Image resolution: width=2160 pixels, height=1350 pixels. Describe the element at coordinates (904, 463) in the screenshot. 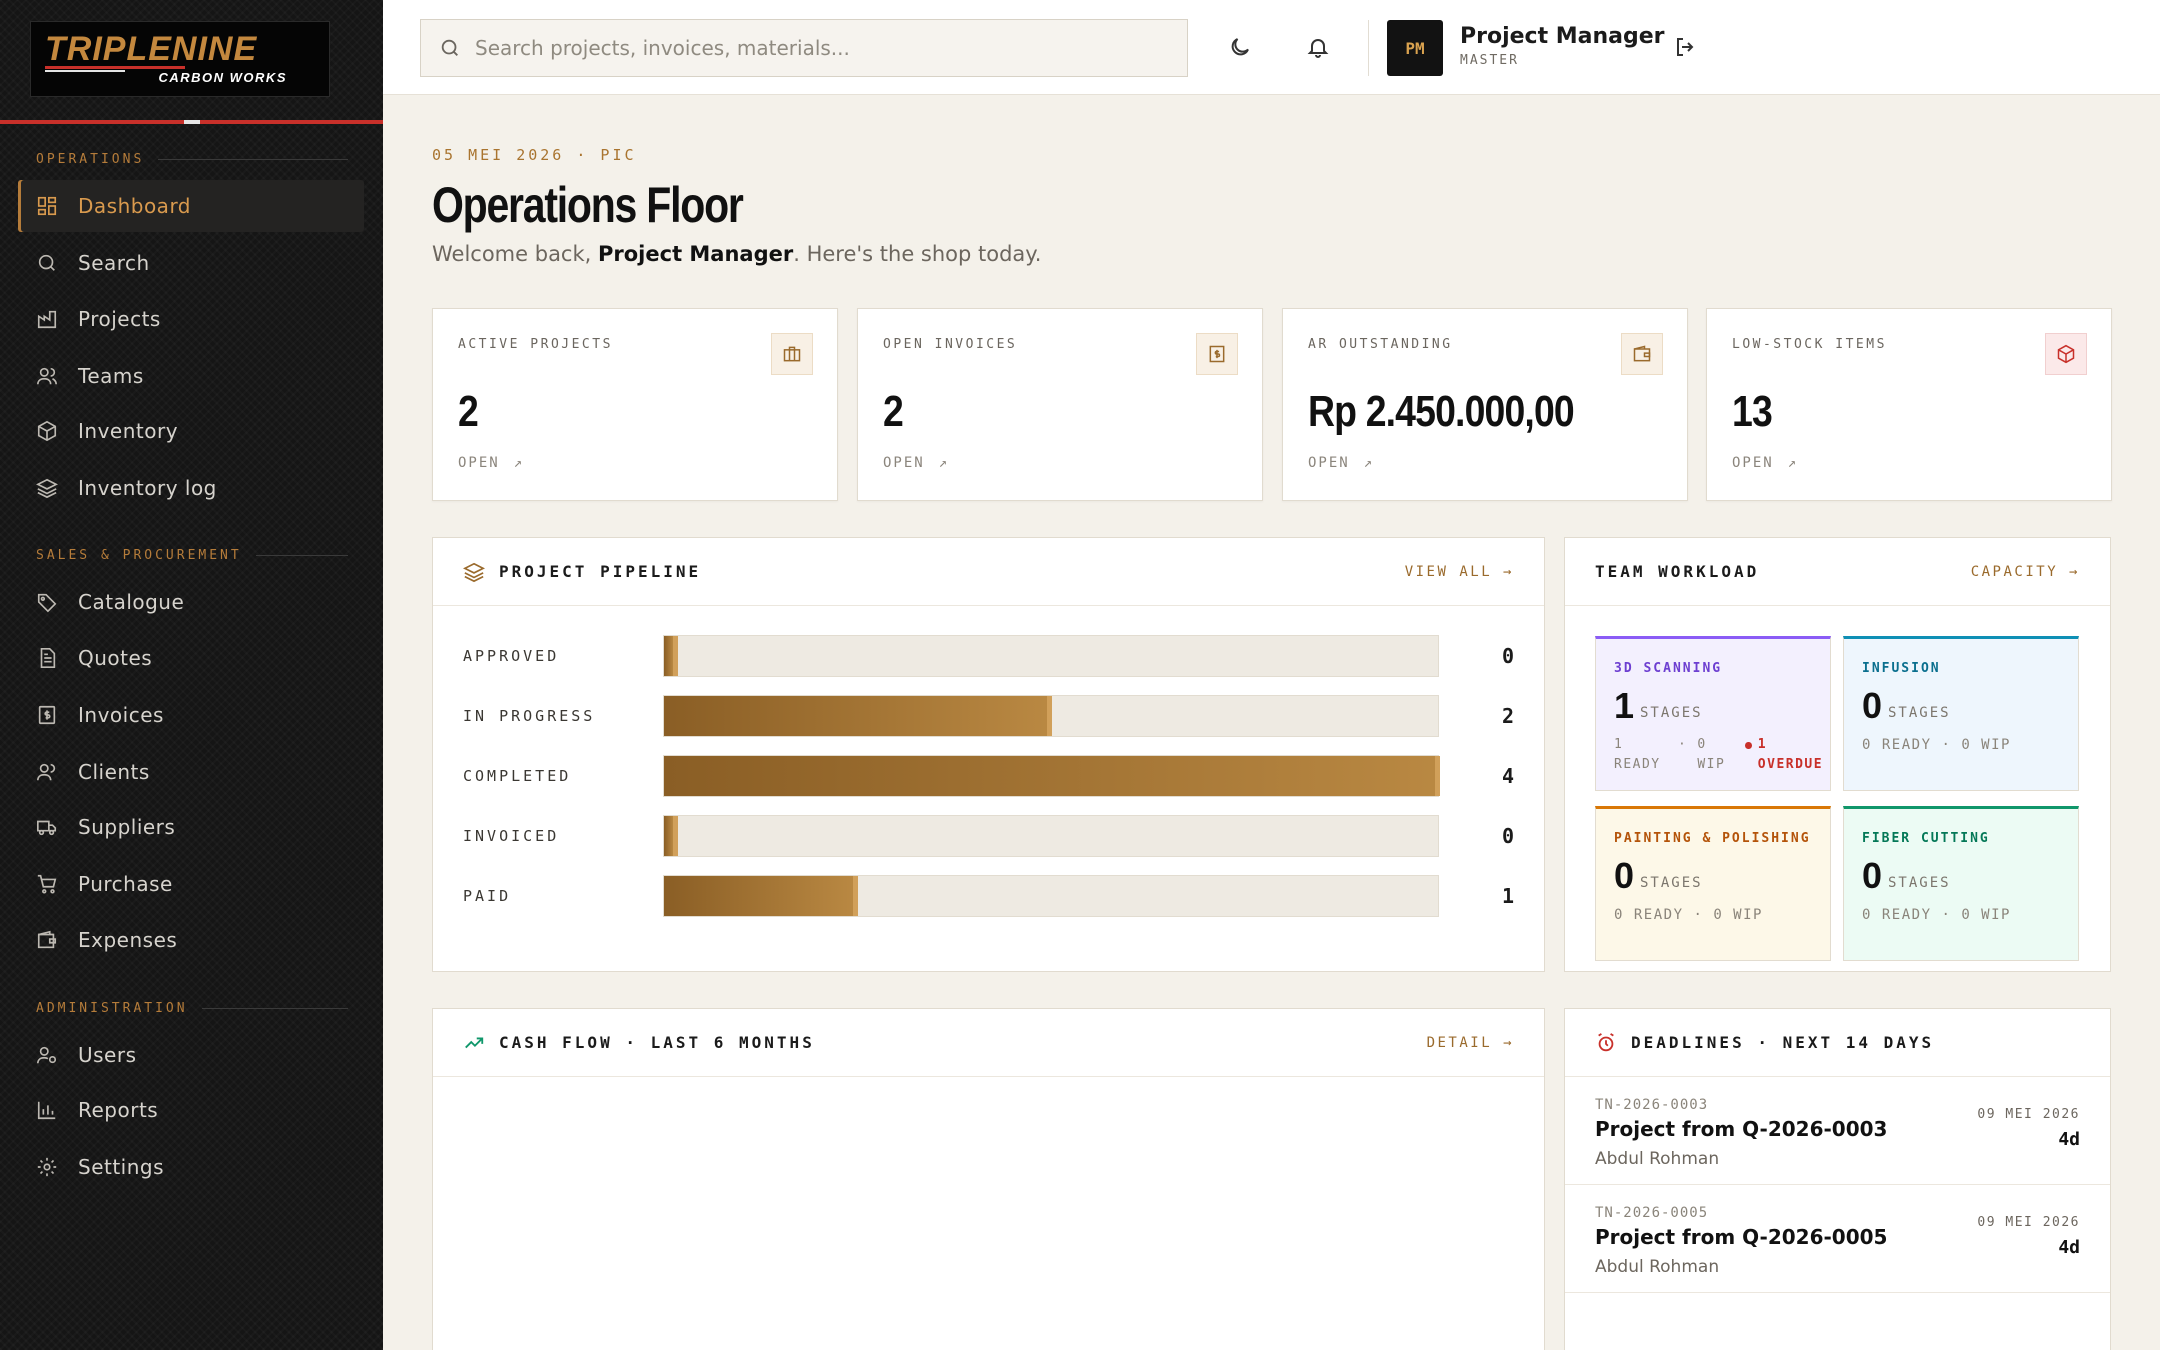

I see `stat-link-label: OPEN` at that location.